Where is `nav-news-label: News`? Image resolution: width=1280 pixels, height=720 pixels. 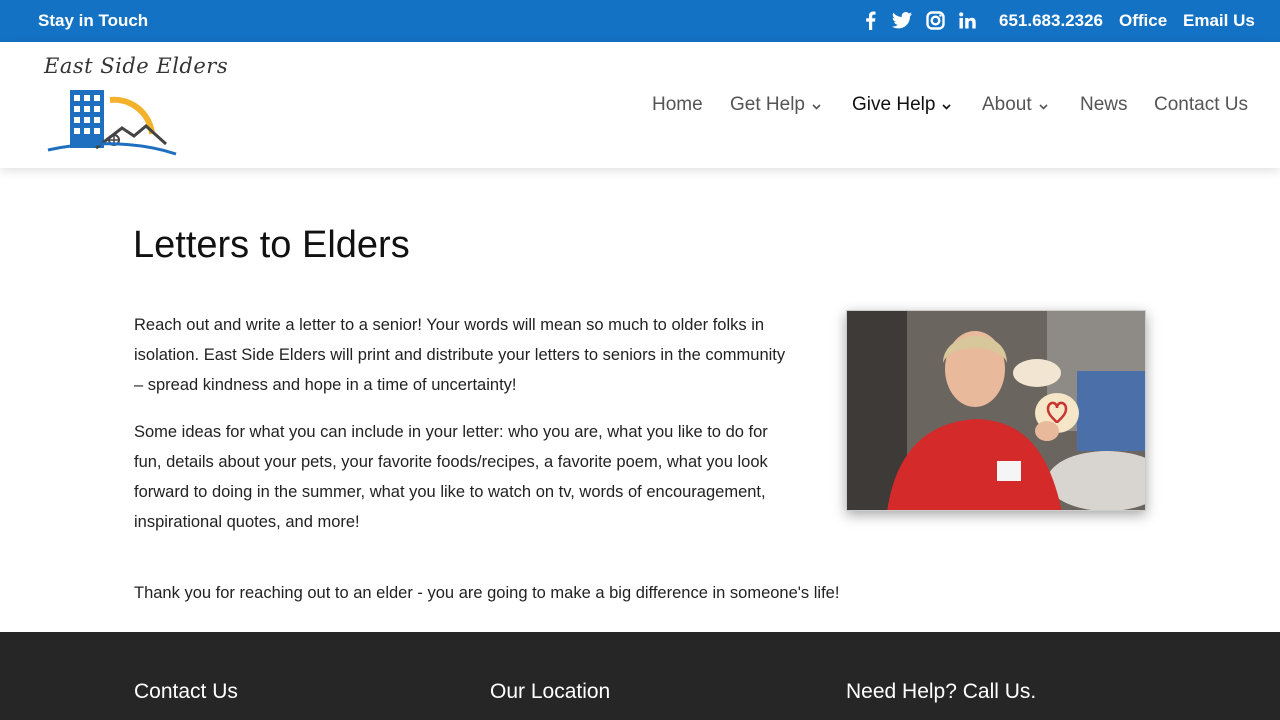
nav-news-label: News is located at coordinates (1104, 104).